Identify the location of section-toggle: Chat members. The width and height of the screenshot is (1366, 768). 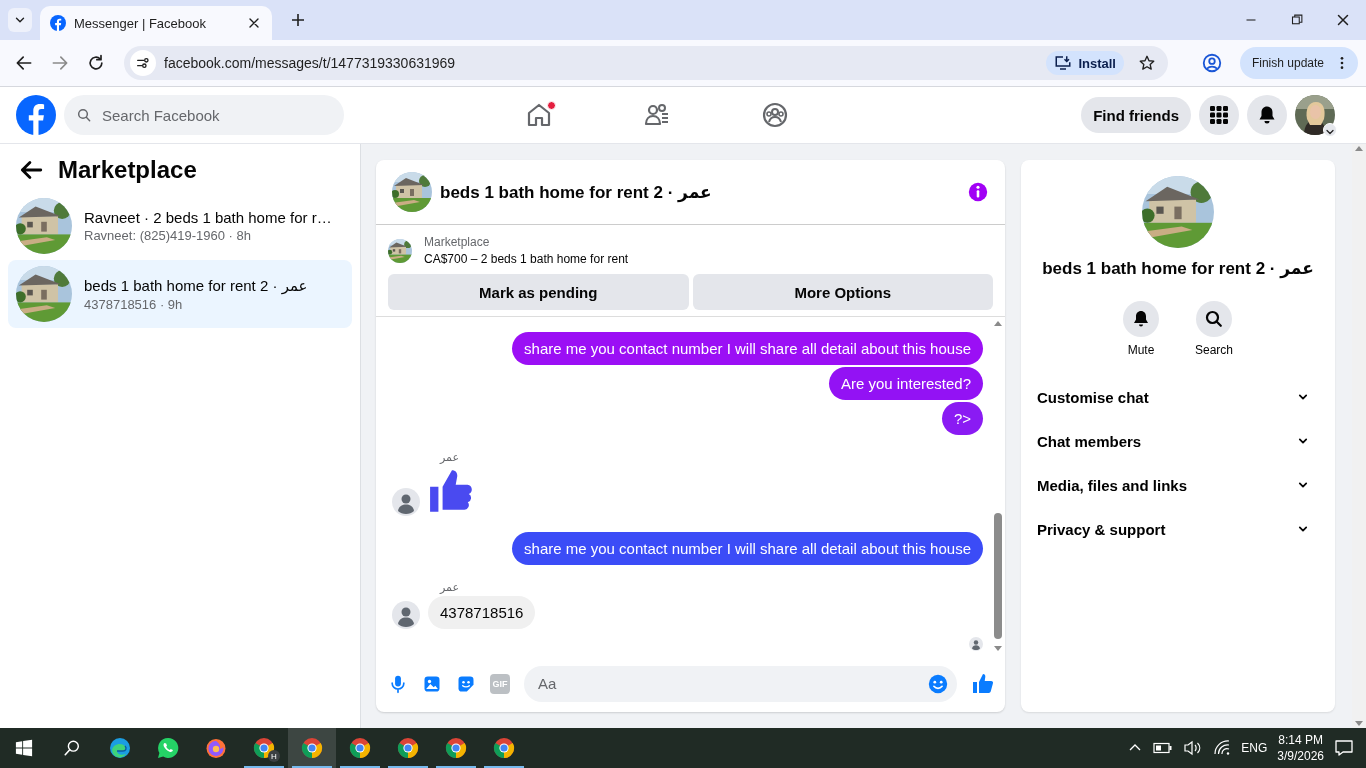
(1178, 441).